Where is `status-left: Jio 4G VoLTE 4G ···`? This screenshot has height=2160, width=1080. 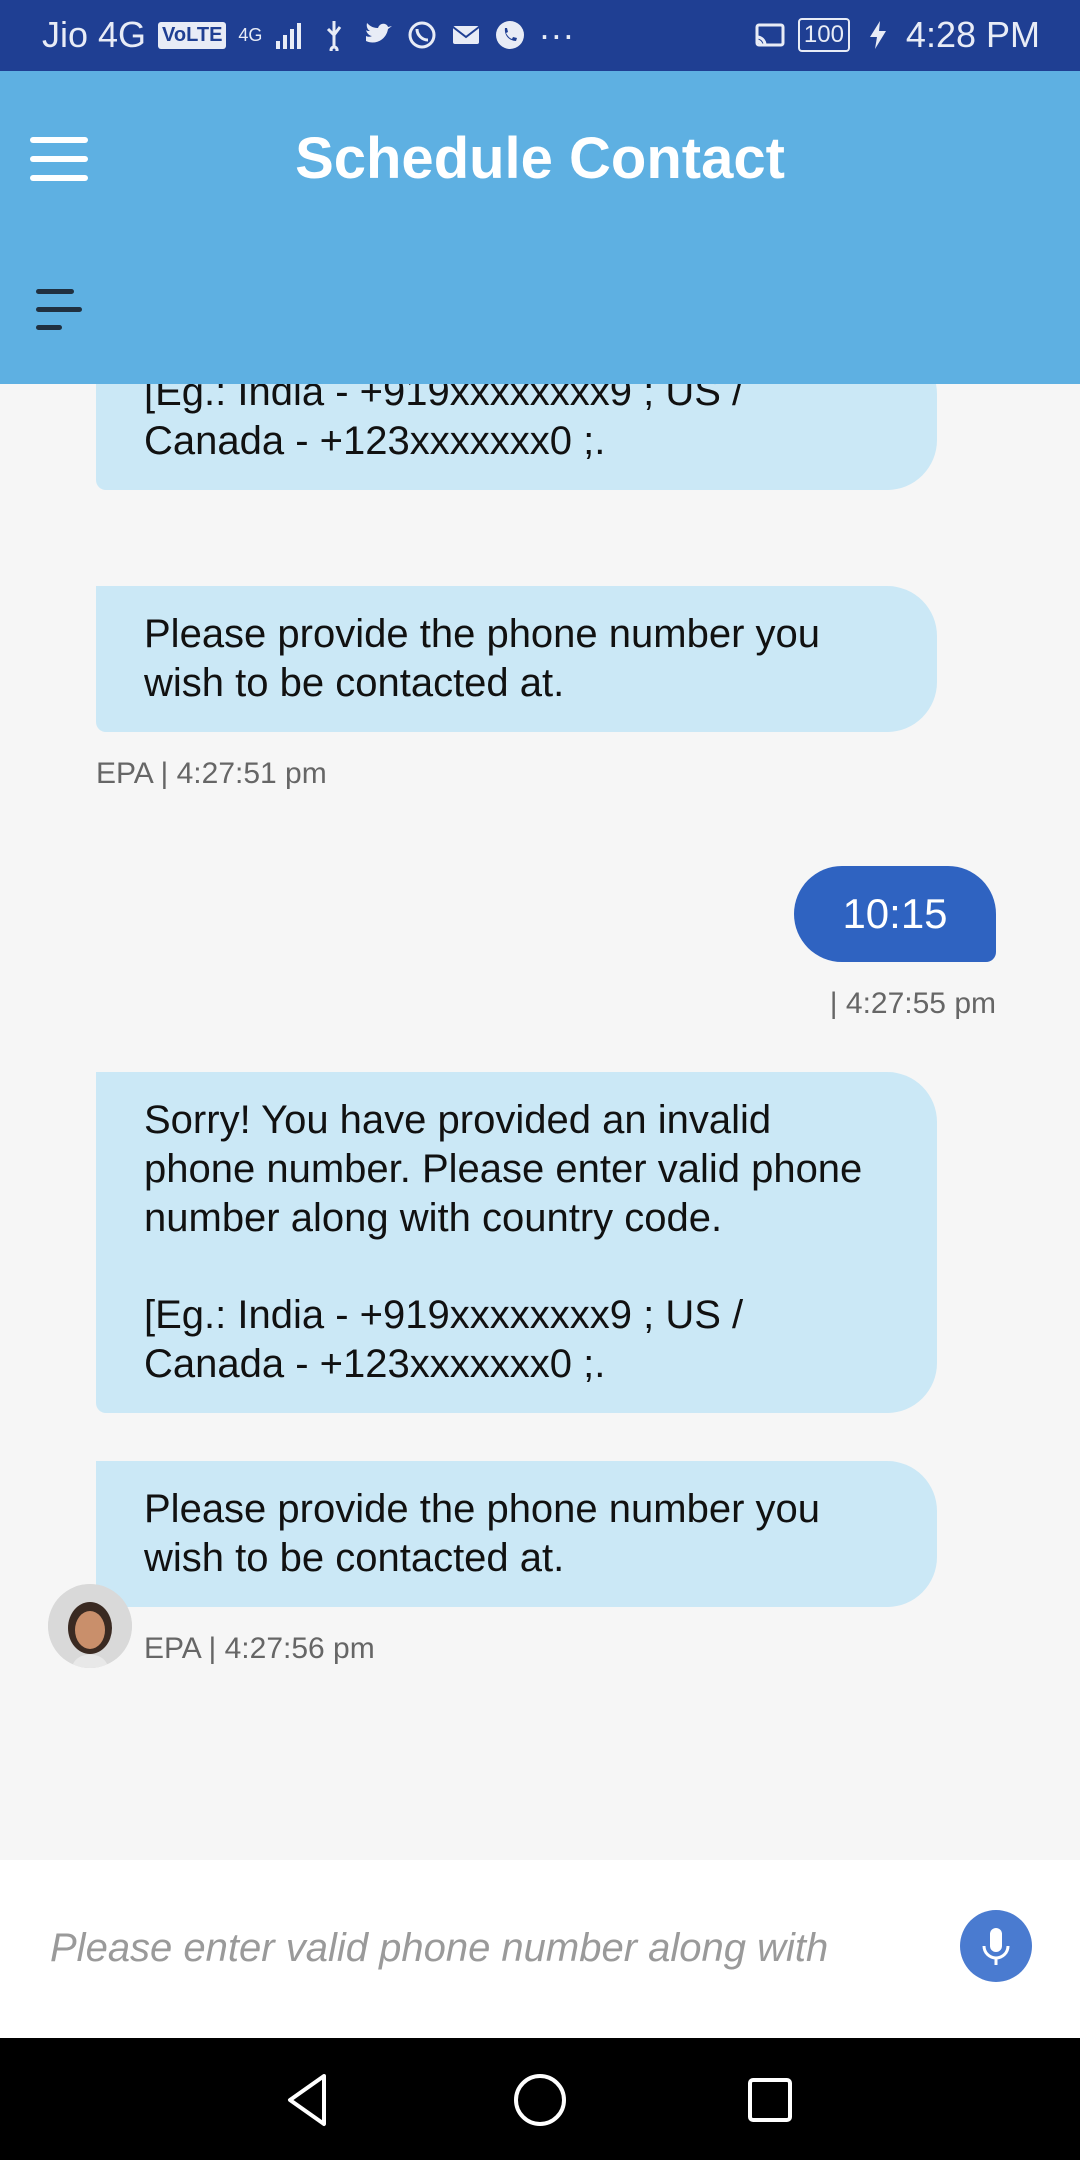
status-left: Jio 4G VoLTE 4G ··· is located at coordinates (308, 35).